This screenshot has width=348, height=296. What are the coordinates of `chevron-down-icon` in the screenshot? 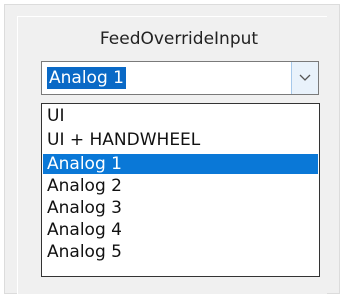 It's located at (305, 77).